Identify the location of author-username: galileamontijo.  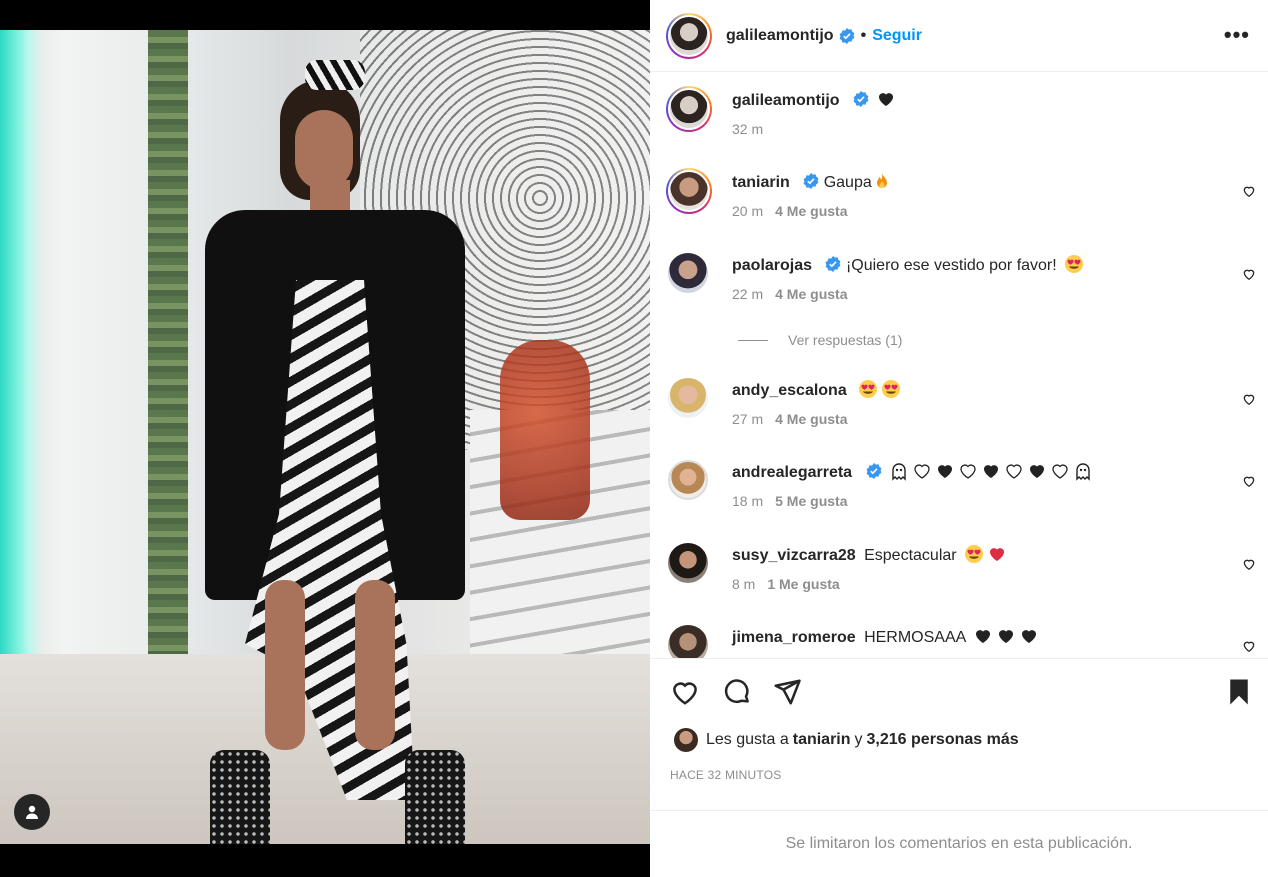
(780, 36).